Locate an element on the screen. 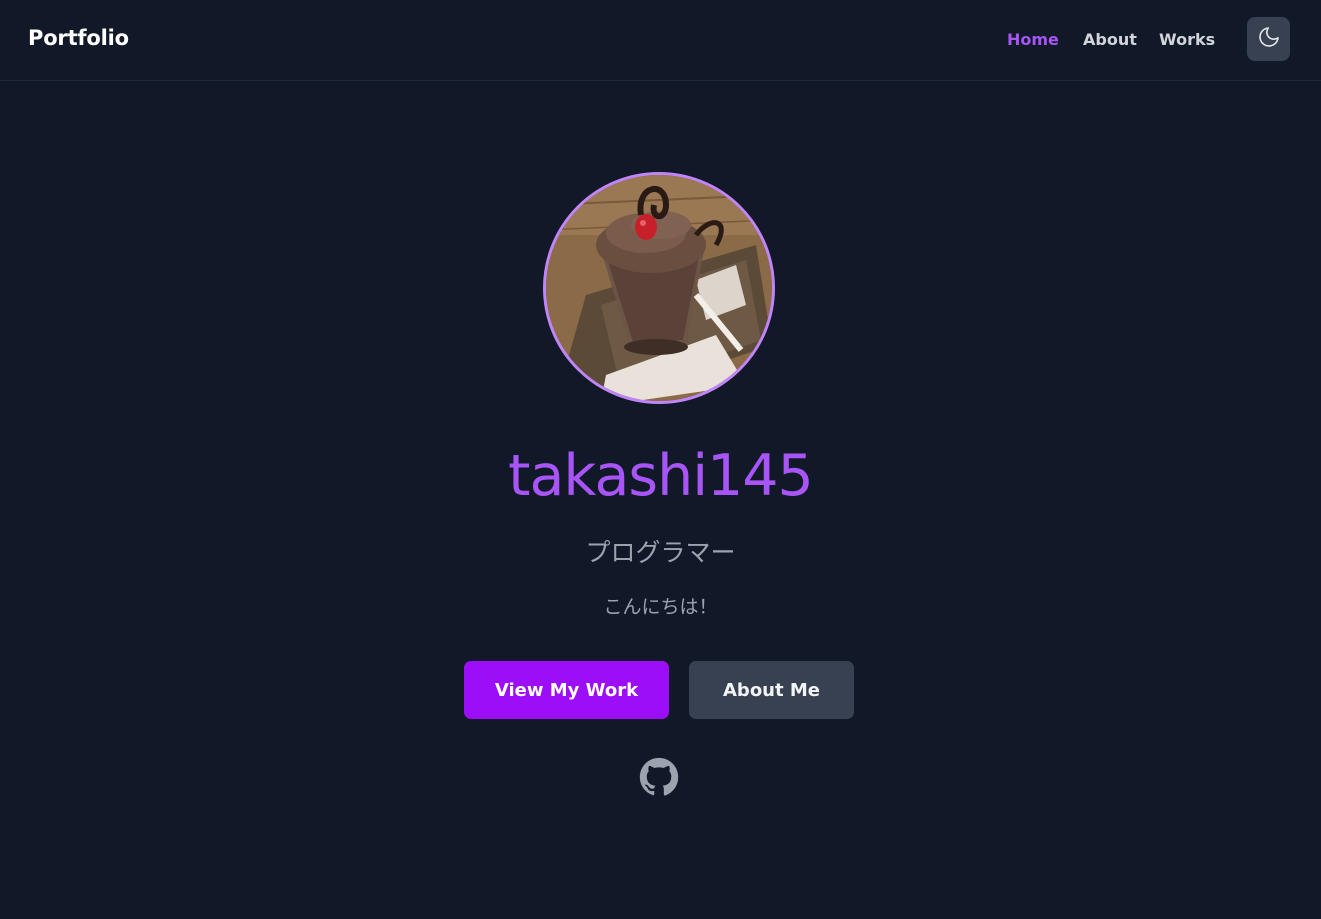  nav-link-about: About is located at coordinates (1110, 39).